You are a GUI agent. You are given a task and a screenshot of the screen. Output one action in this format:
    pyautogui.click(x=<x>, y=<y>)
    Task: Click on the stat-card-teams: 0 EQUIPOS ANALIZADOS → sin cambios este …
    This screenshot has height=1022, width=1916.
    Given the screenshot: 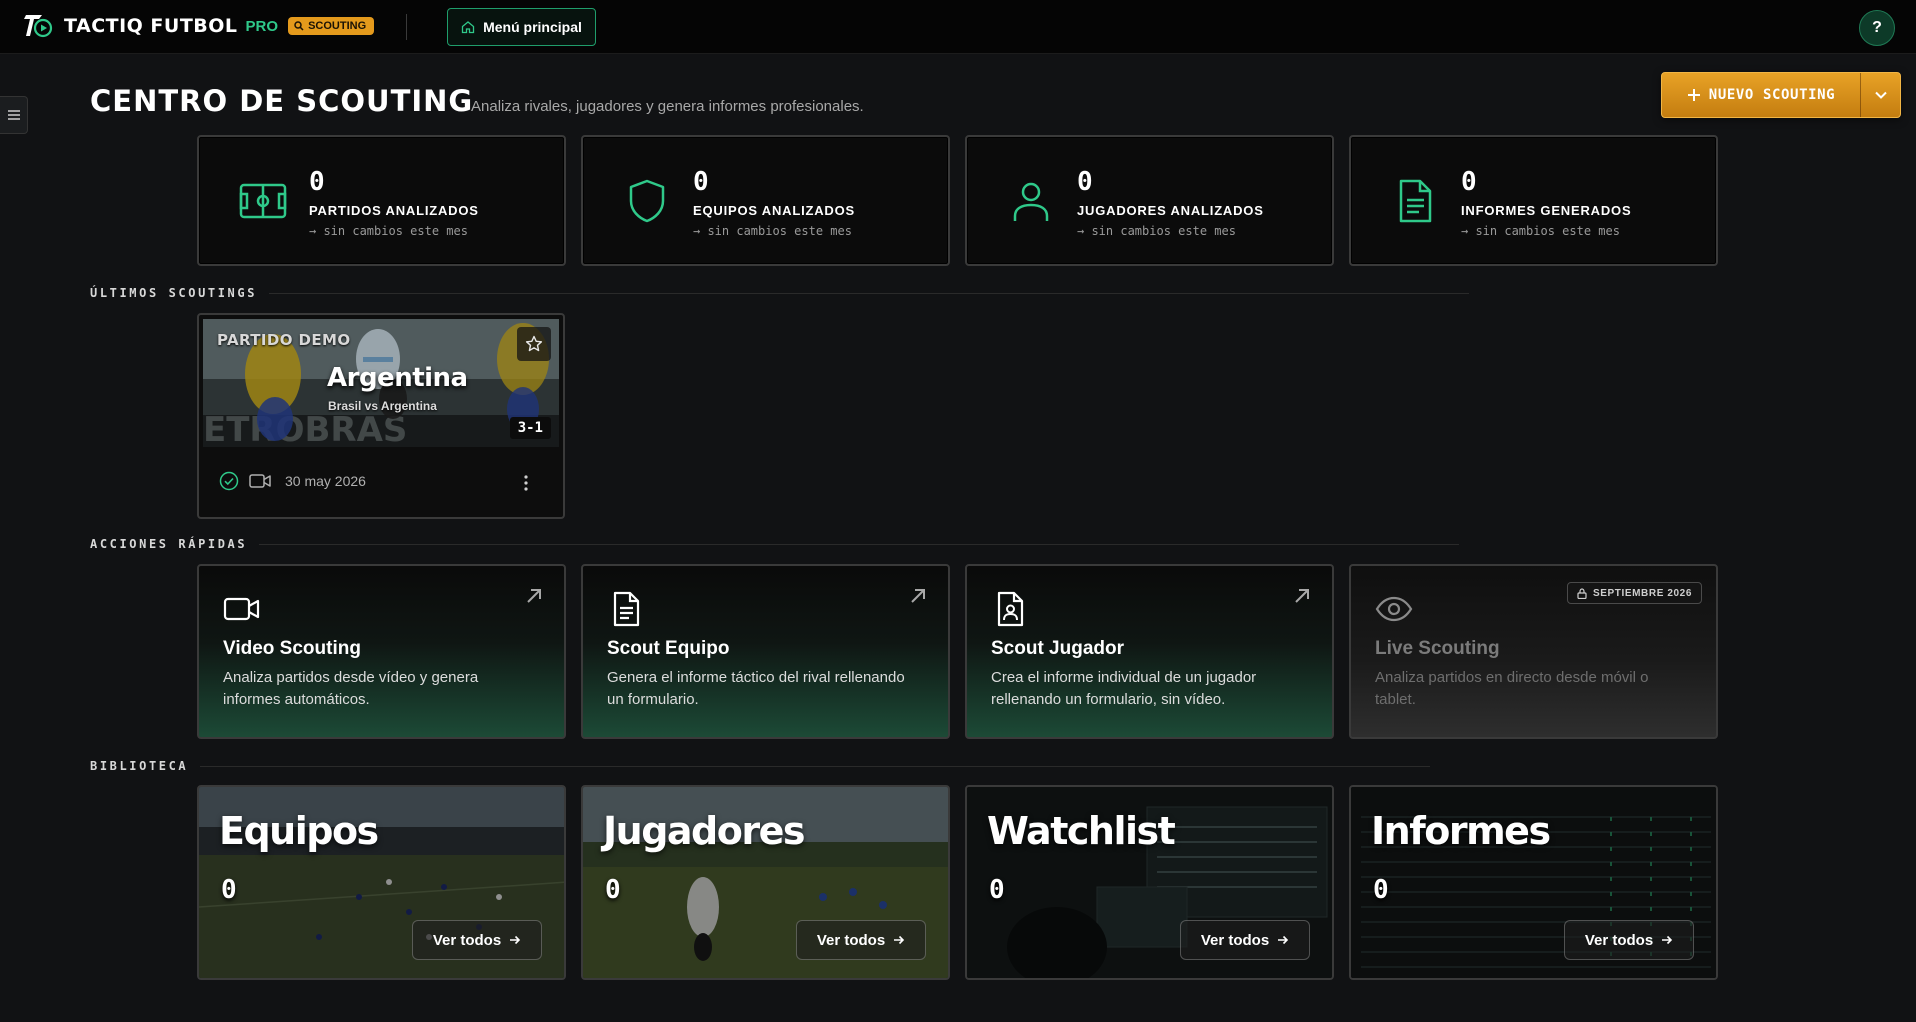 What is the action you would take?
    pyautogui.click(x=765, y=200)
    